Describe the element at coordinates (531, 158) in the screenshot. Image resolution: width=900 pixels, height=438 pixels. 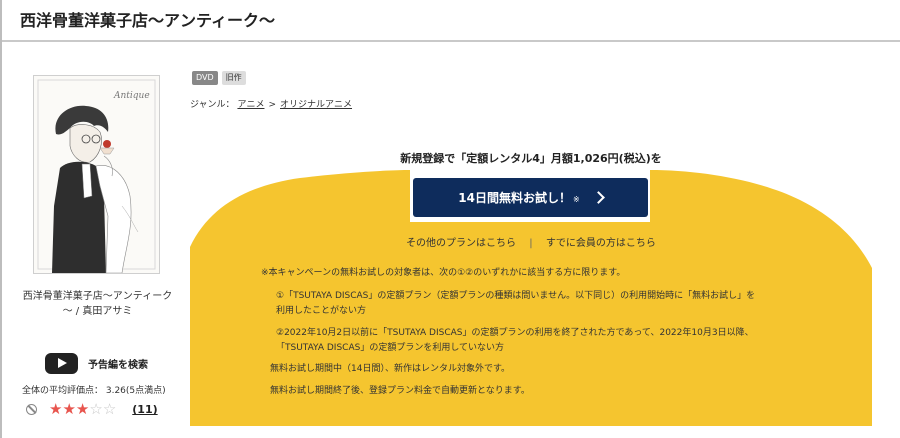
I see `campaign-headline: 新規登録で「定額レンタル4」月額1,026円(税込)を` at that location.